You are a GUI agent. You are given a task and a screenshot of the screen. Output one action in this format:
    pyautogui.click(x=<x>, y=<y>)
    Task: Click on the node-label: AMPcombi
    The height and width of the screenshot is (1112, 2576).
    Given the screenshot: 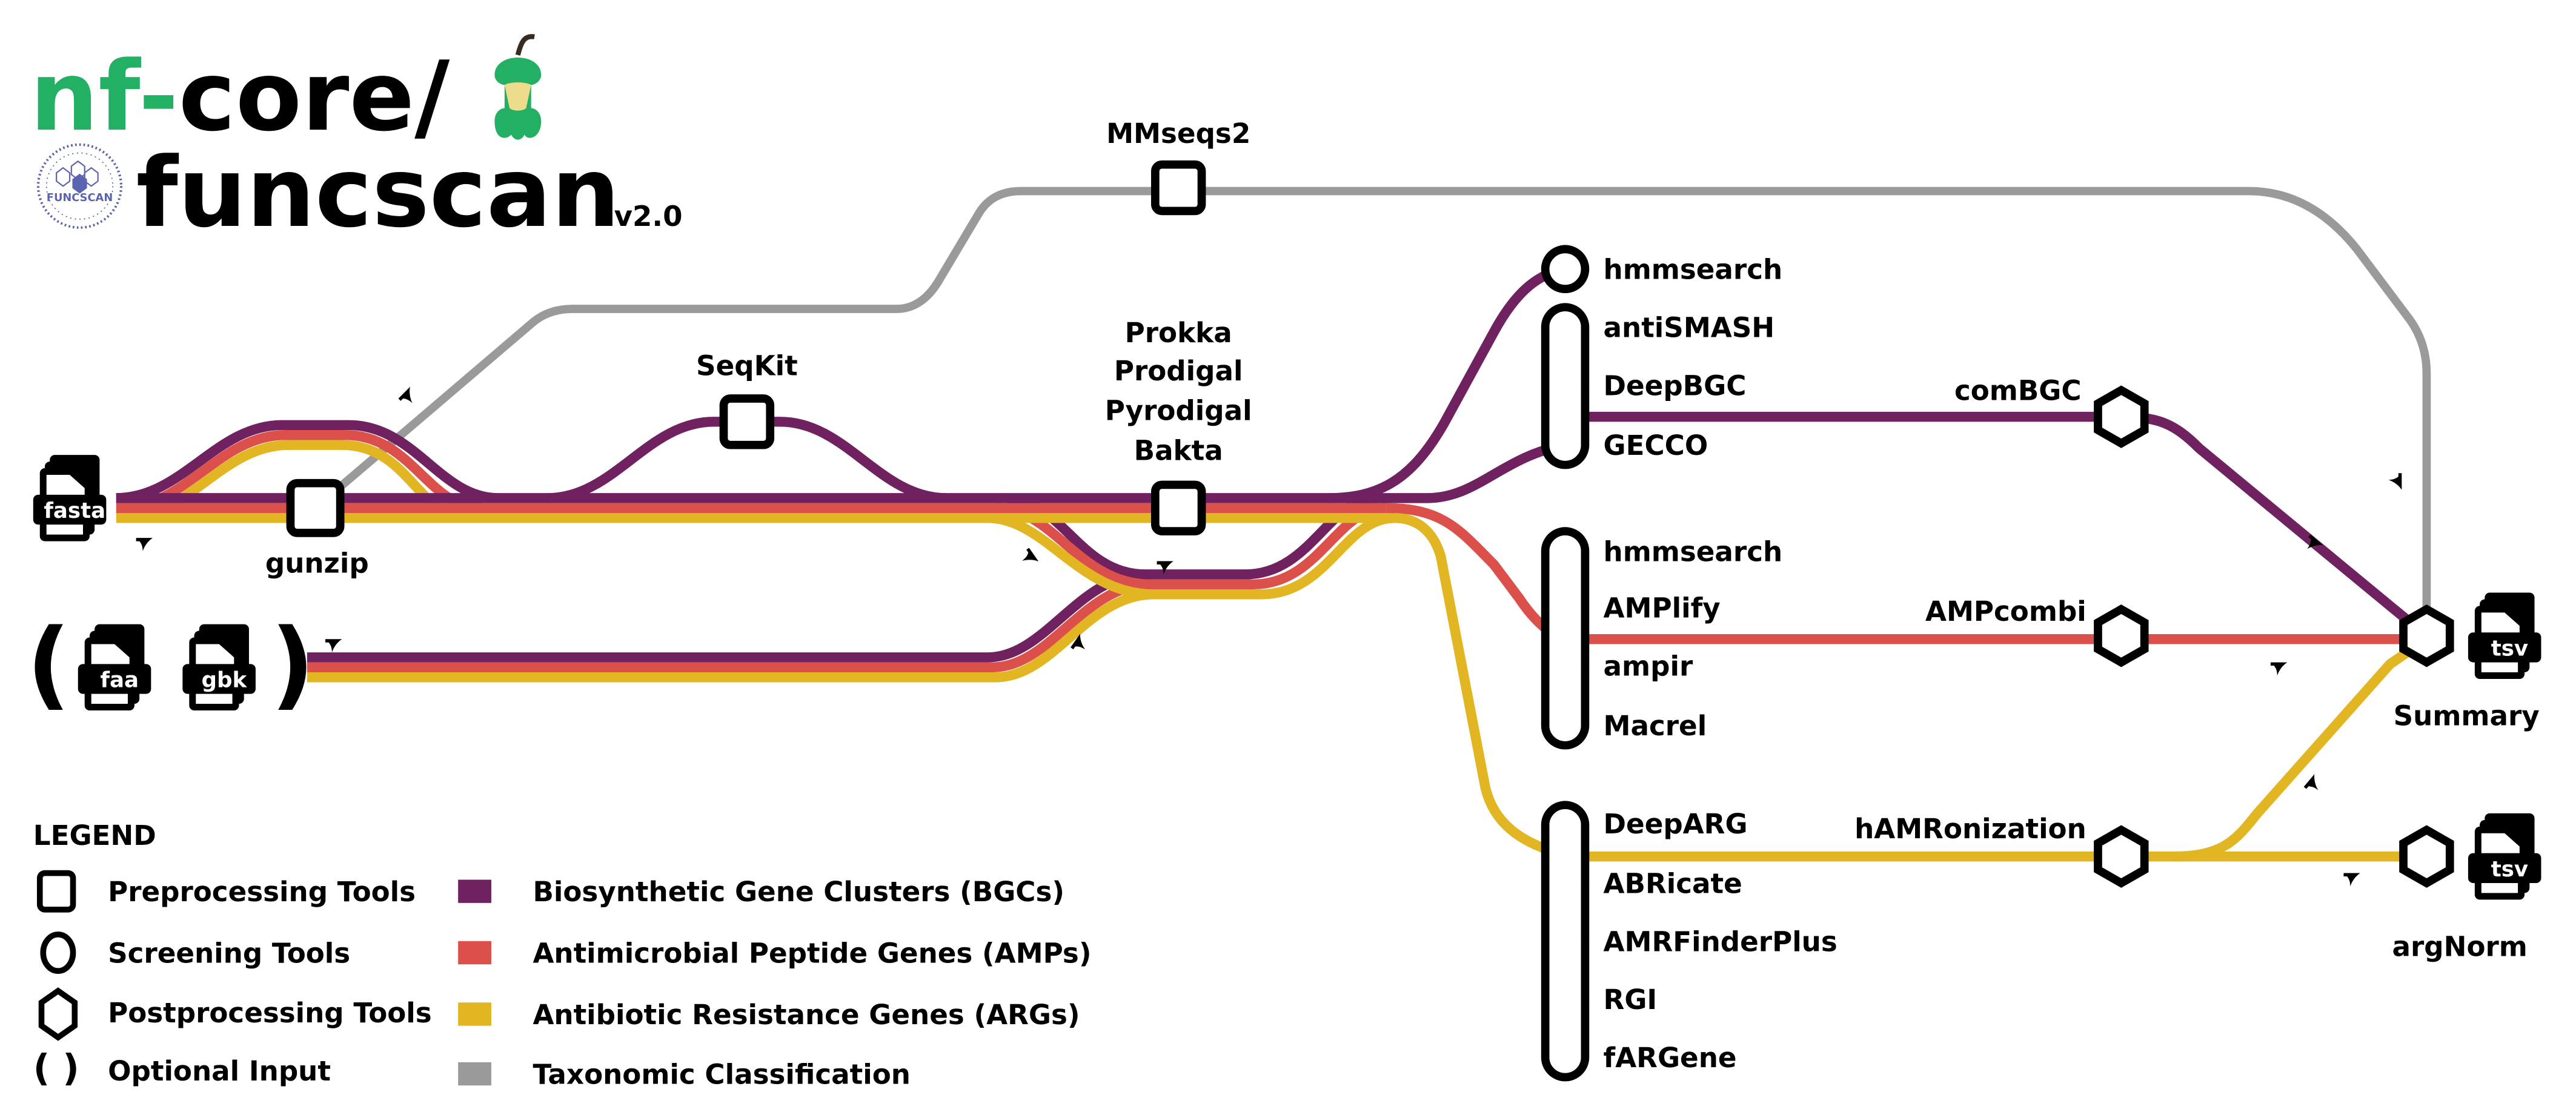 What is the action you would take?
    pyautogui.click(x=2005, y=611)
    